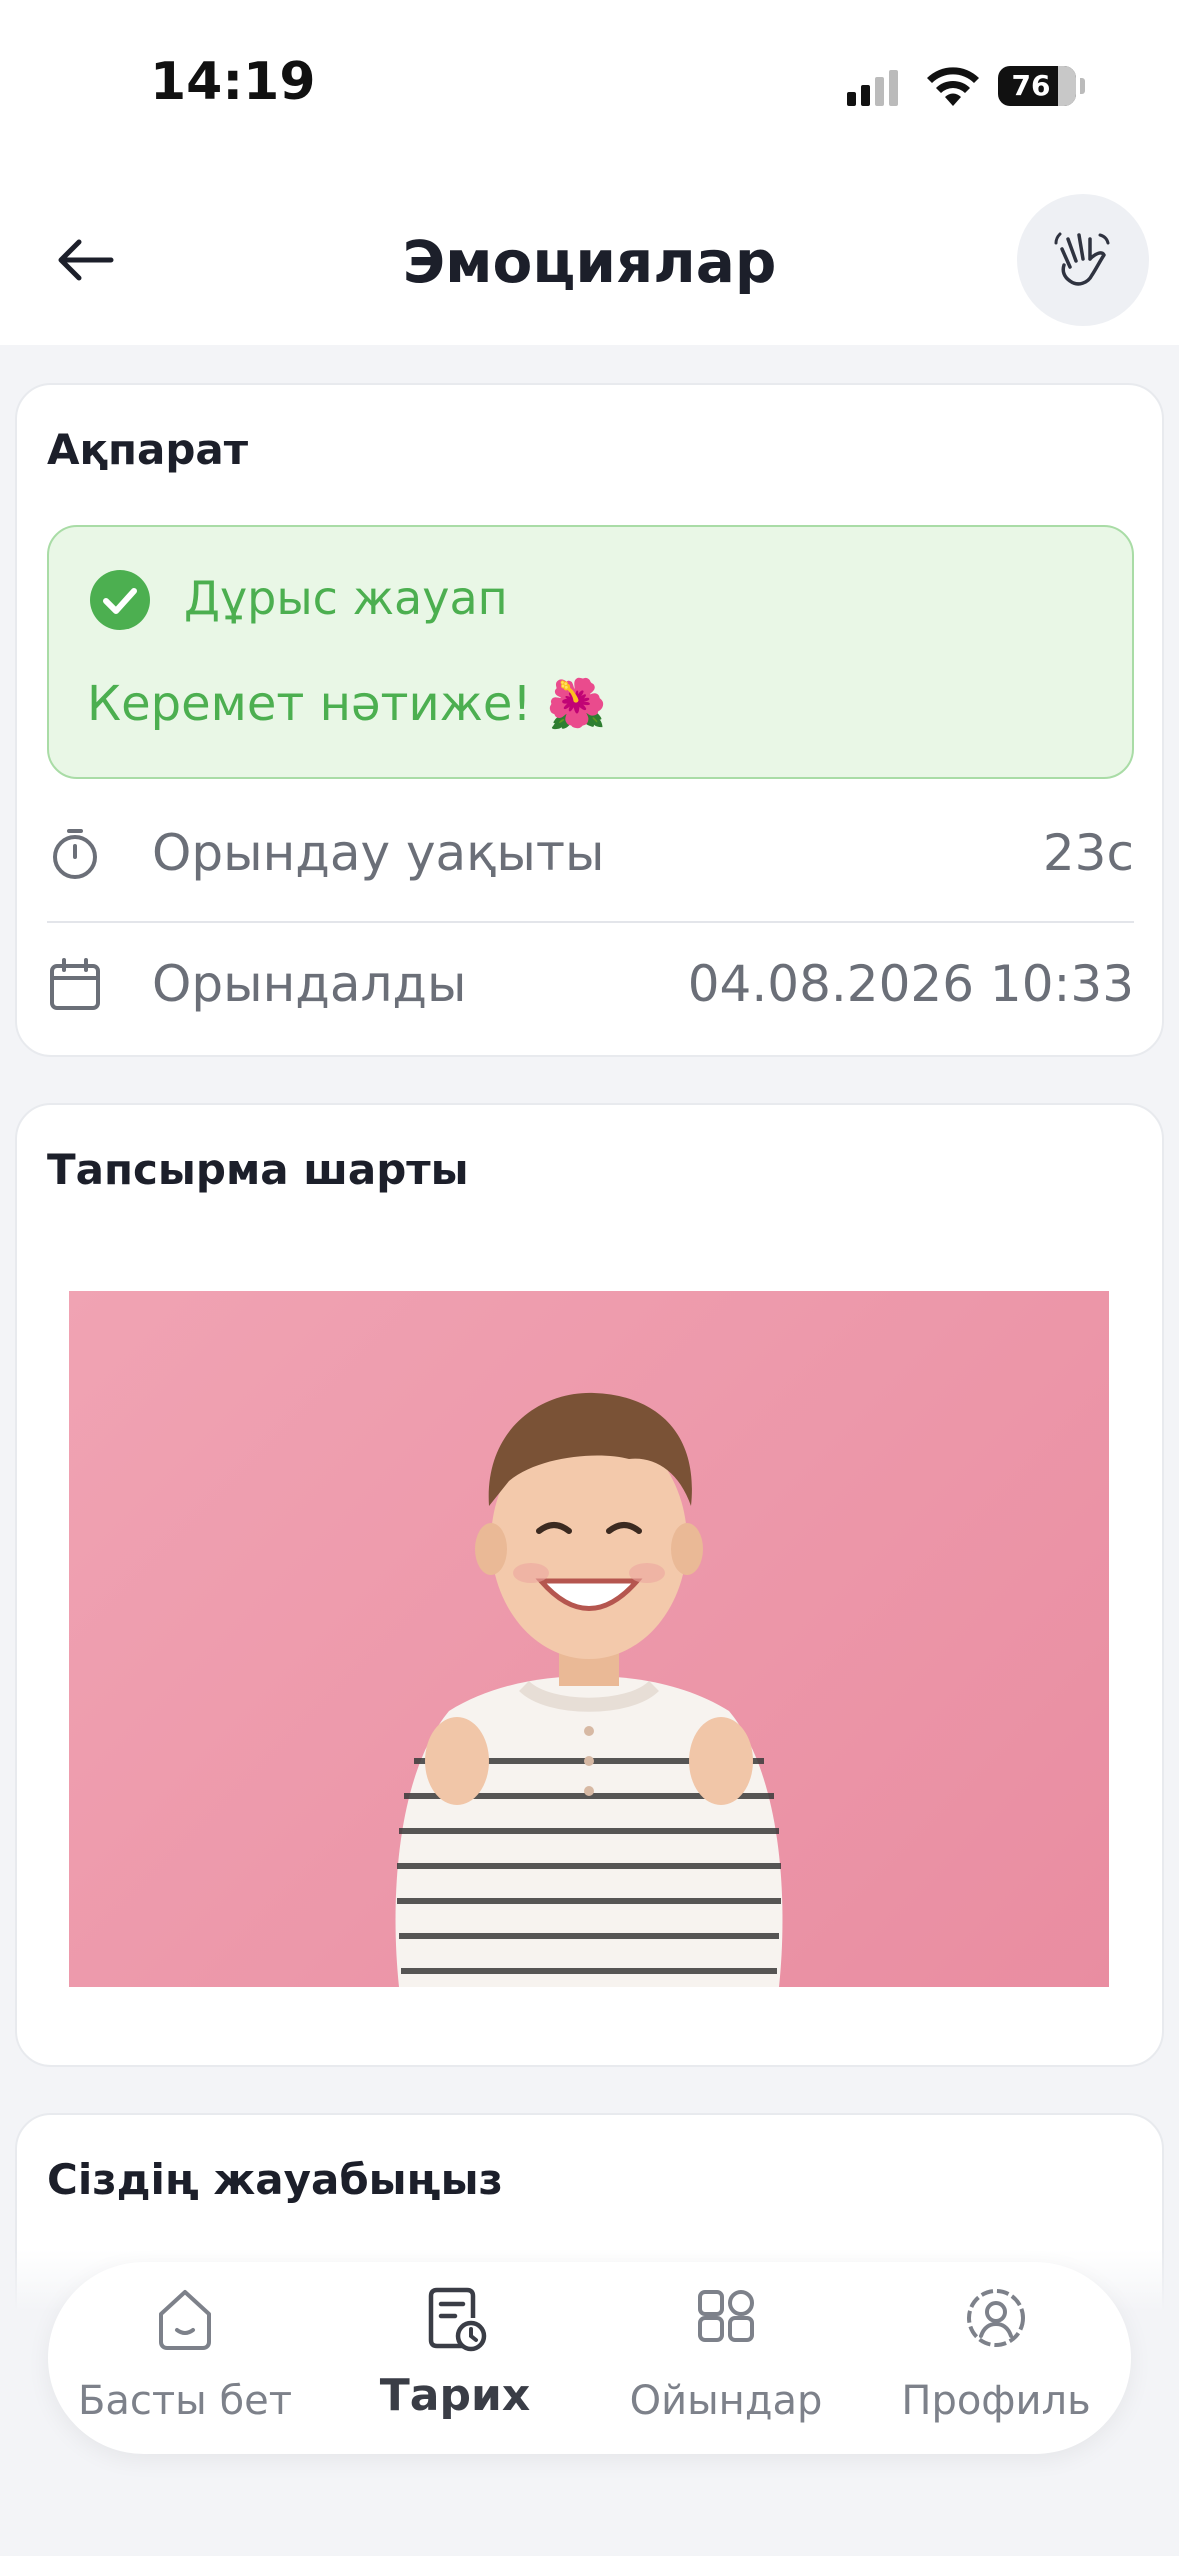 Image resolution: width=1179 pixels, height=2556 pixels. What do you see at coordinates (953, 86) in the screenshot?
I see `wifi-icon` at bounding box center [953, 86].